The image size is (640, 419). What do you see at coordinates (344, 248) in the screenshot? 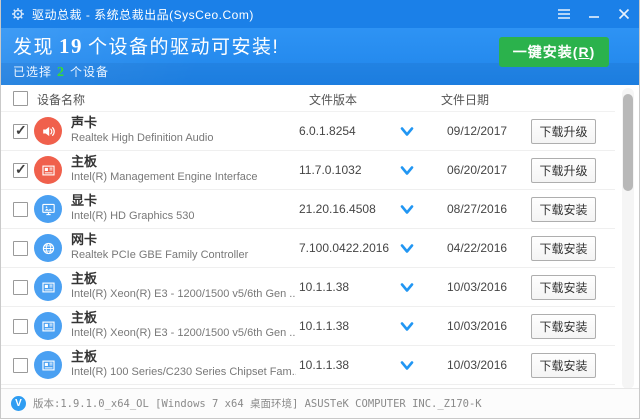
I see `file-version: 7.100.0422.2016` at bounding box center [344, 248].